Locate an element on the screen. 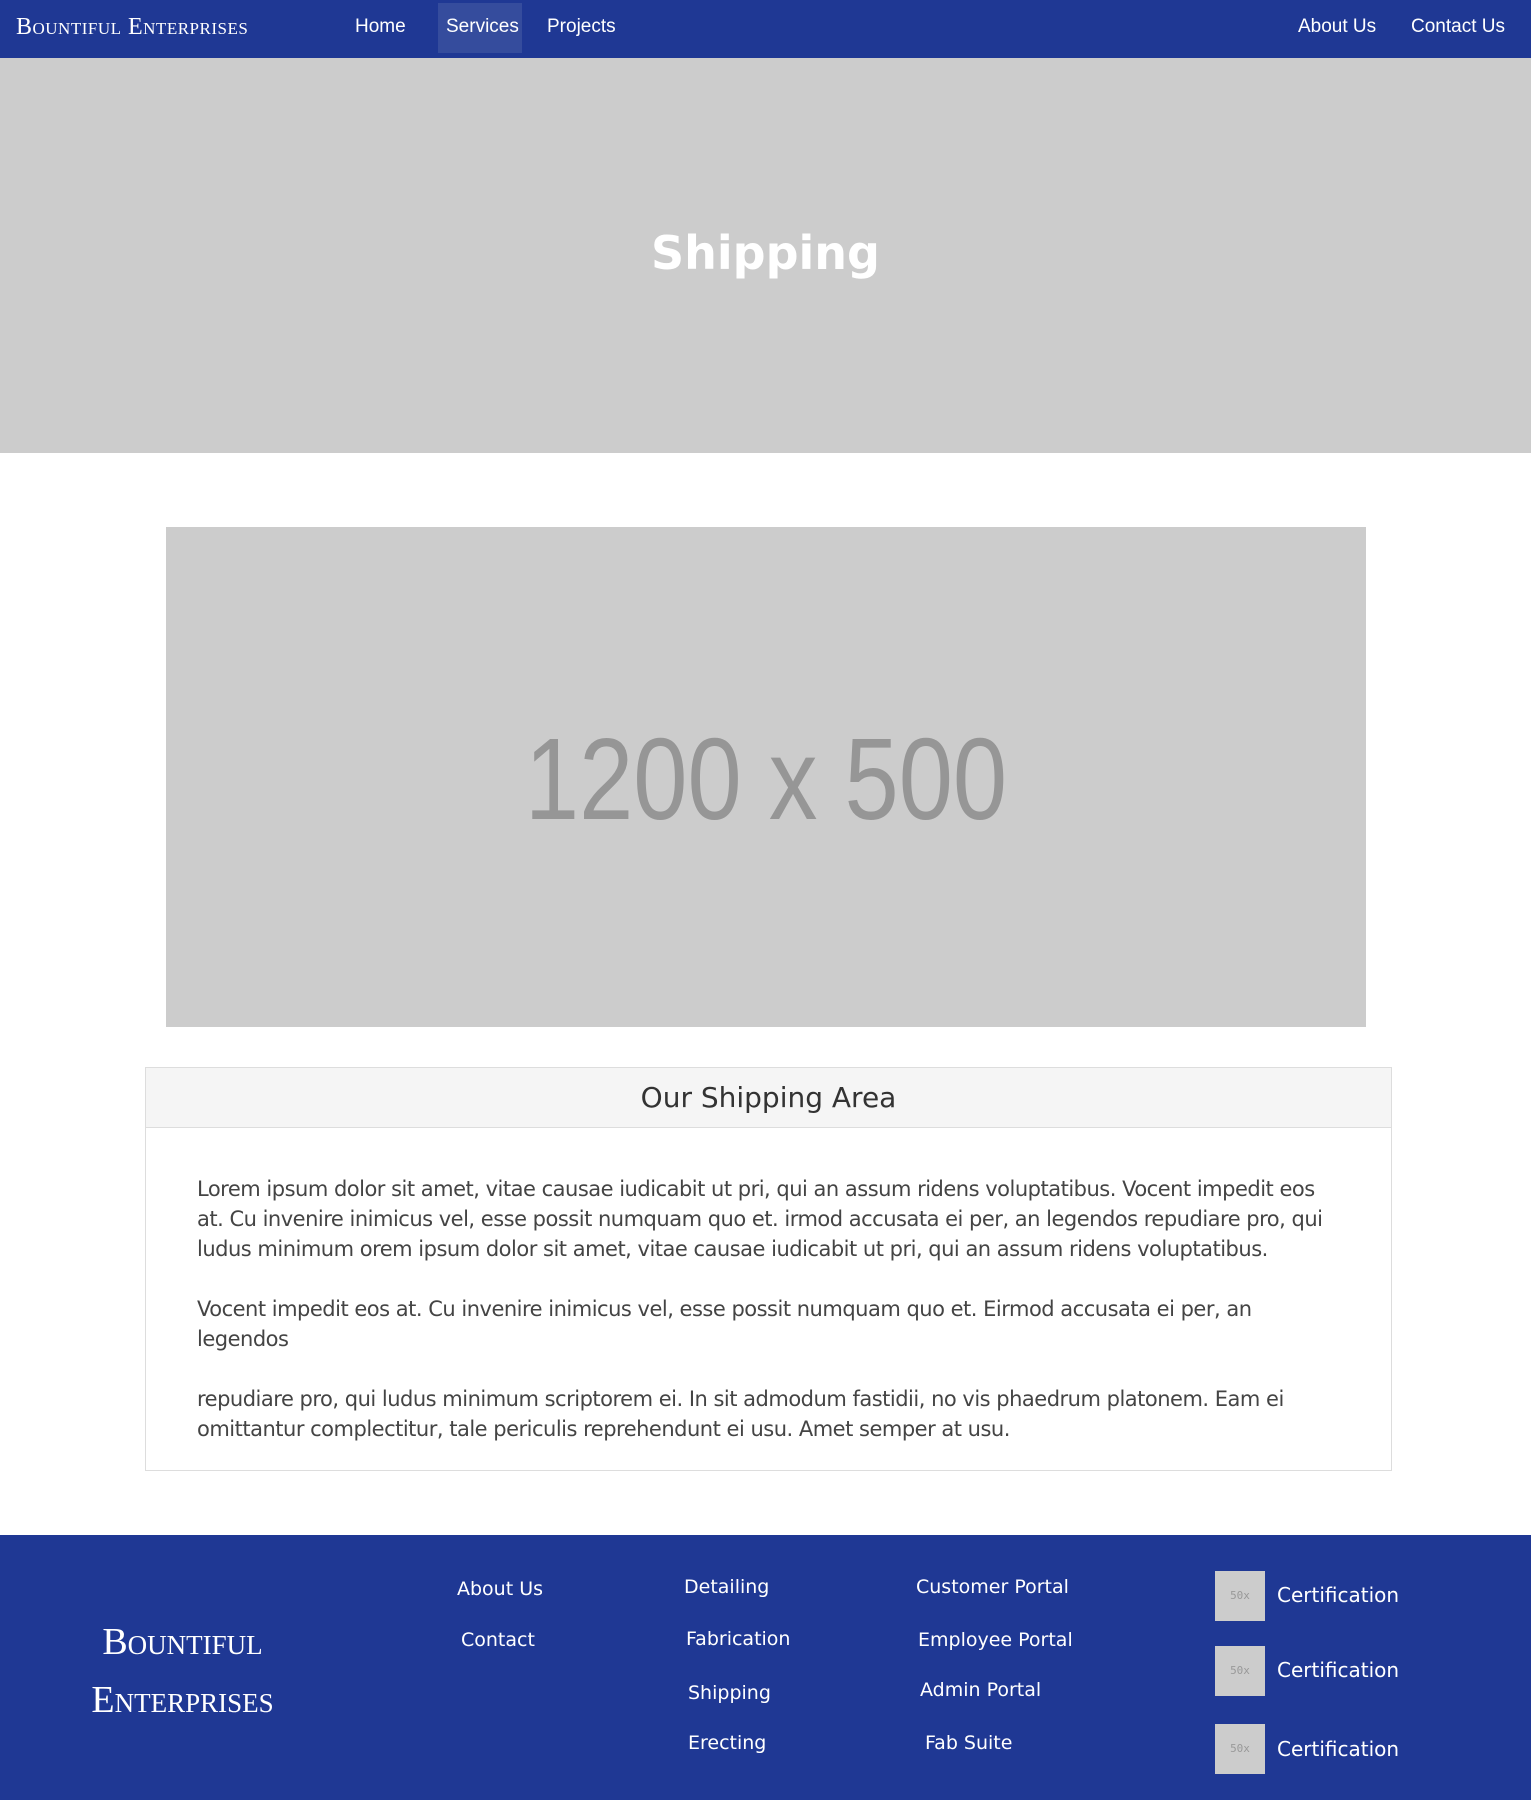 The image size is (1531, 1800). footer-link-fabrication: Fabrication is located at coordinates (738, 1639).